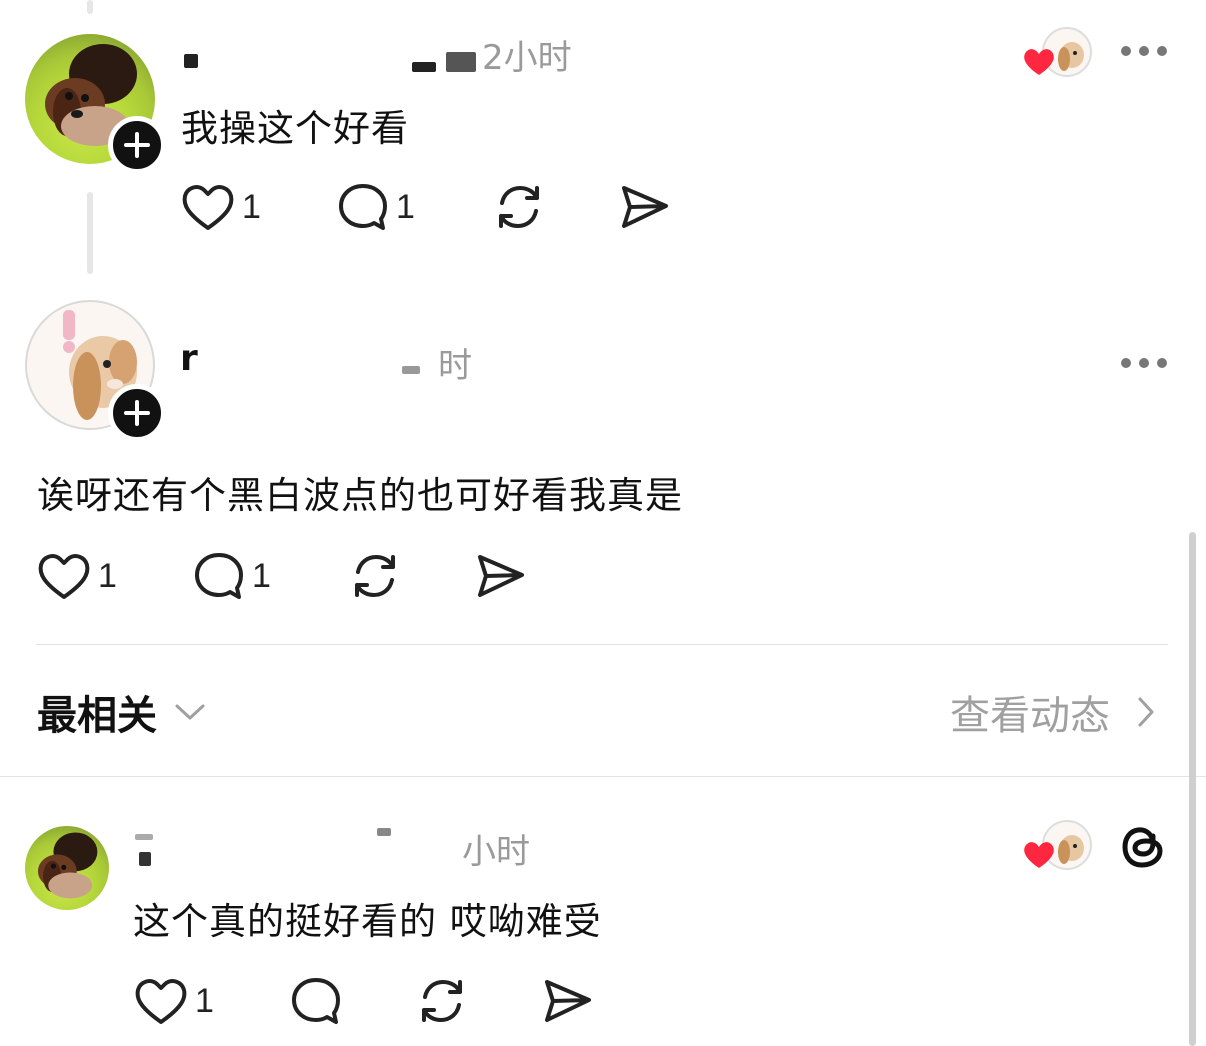 This screenshot has height=1046, width=1206. Describe the element at coordinates (190, 712) in the screenshot. I see `chevron-down-icon` at that location.